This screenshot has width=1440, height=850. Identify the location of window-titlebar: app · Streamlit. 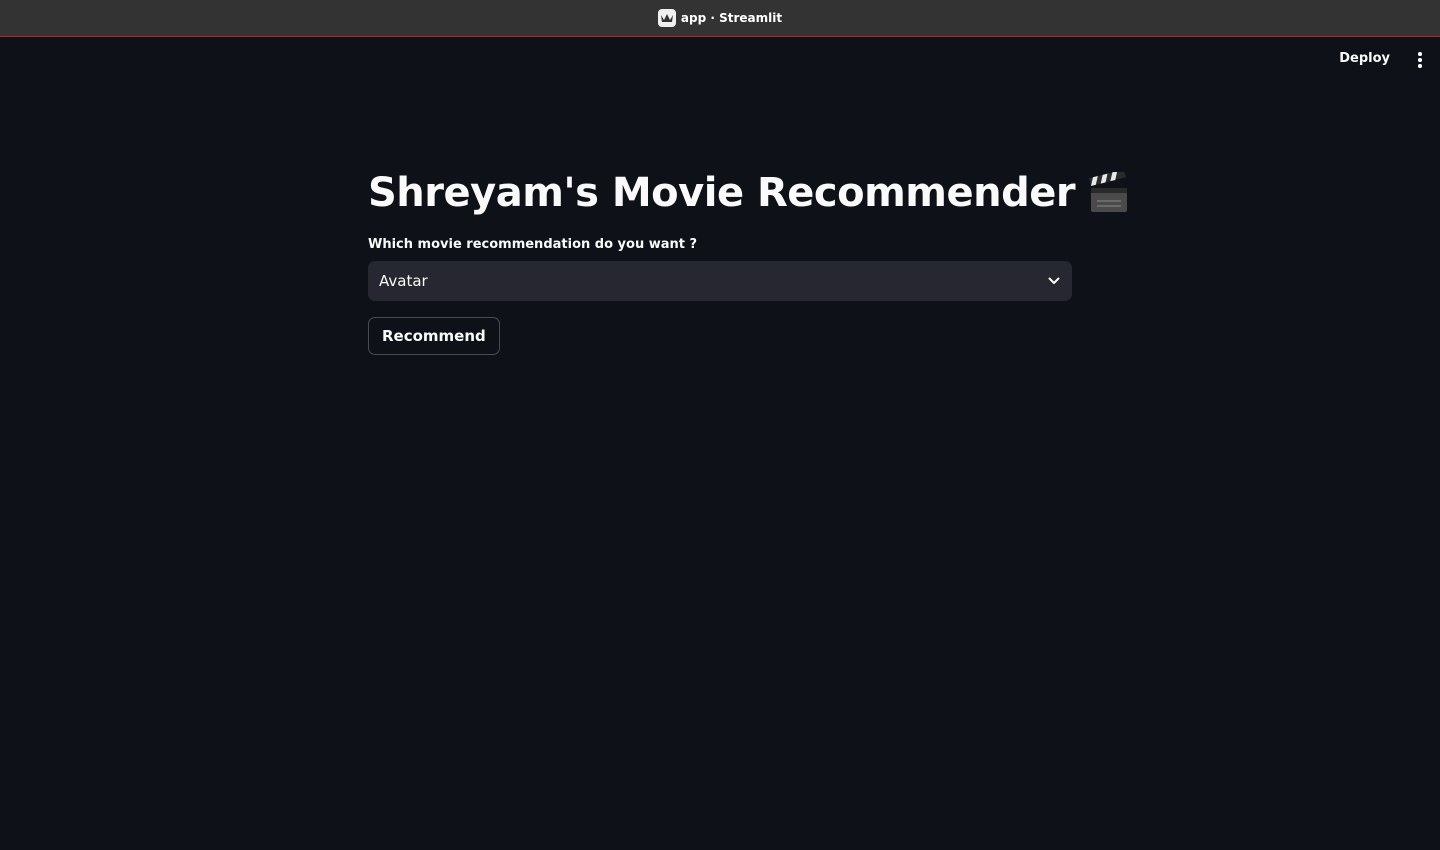
(720, 18).